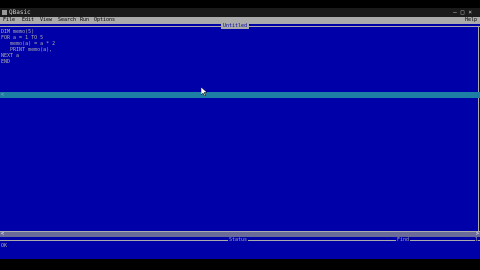 This screenshot has width=480, height=270. What do you see at coordinates (240, 12) in the screenshot?
I see `window-titlebar: QBasic –□×` at bounding box center [240, 12].